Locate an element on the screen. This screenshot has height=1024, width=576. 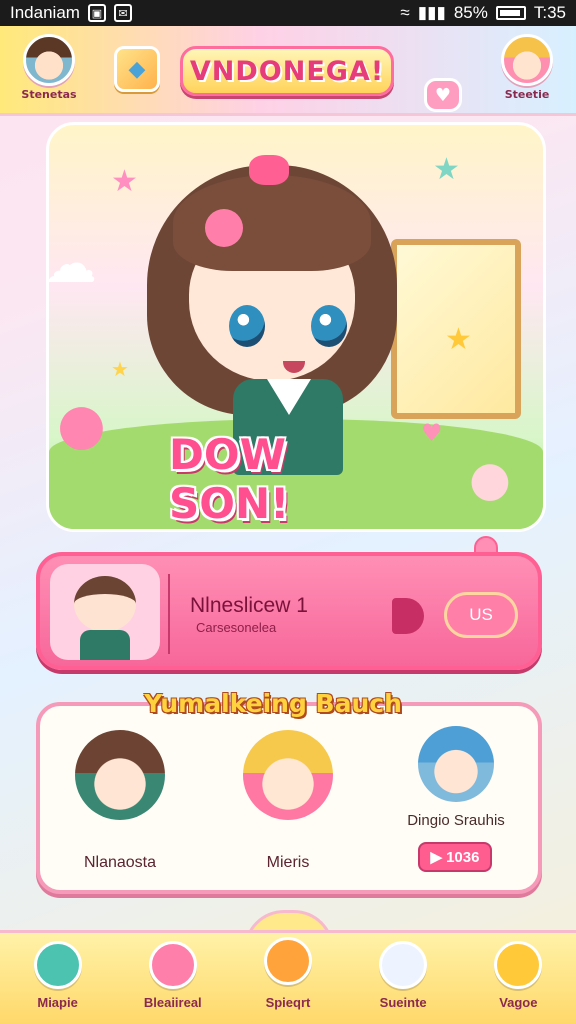
left-avatar-label: Stenetas is located at coordinates (49, 94).